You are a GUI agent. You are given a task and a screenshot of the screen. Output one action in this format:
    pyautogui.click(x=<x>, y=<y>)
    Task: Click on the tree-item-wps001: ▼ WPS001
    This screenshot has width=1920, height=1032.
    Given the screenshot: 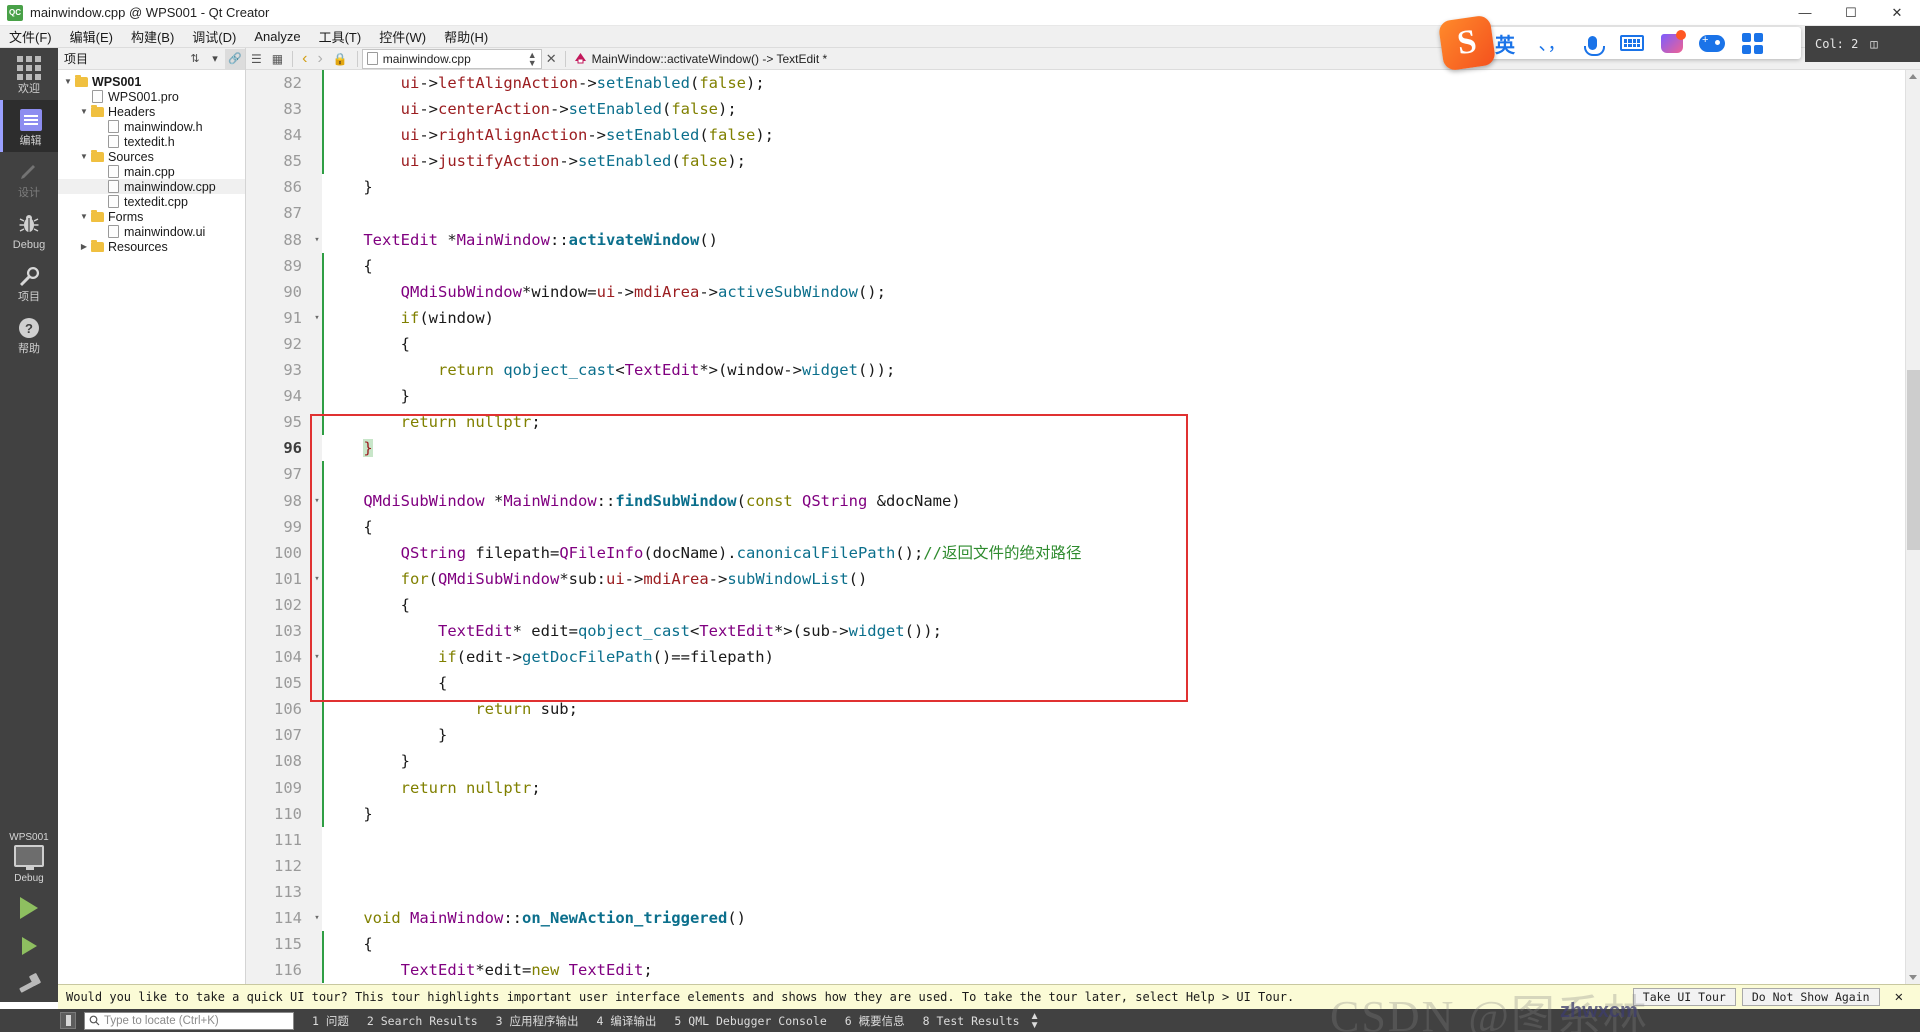 What is the action you would take?
    pyautogui.click(x=151, y=81)
    